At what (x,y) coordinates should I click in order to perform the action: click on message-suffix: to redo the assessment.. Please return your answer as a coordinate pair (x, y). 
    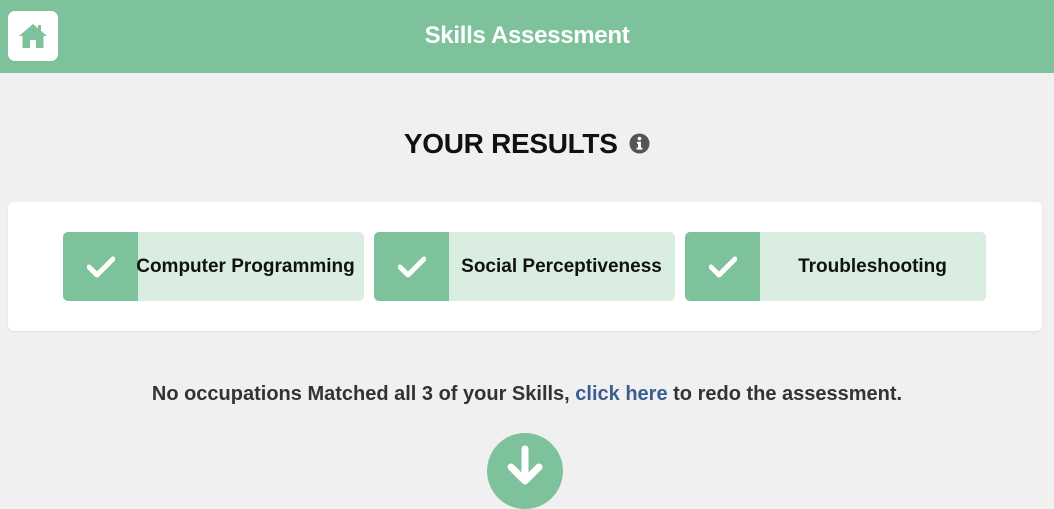
    Looking at the image, I should click on (785, 394).